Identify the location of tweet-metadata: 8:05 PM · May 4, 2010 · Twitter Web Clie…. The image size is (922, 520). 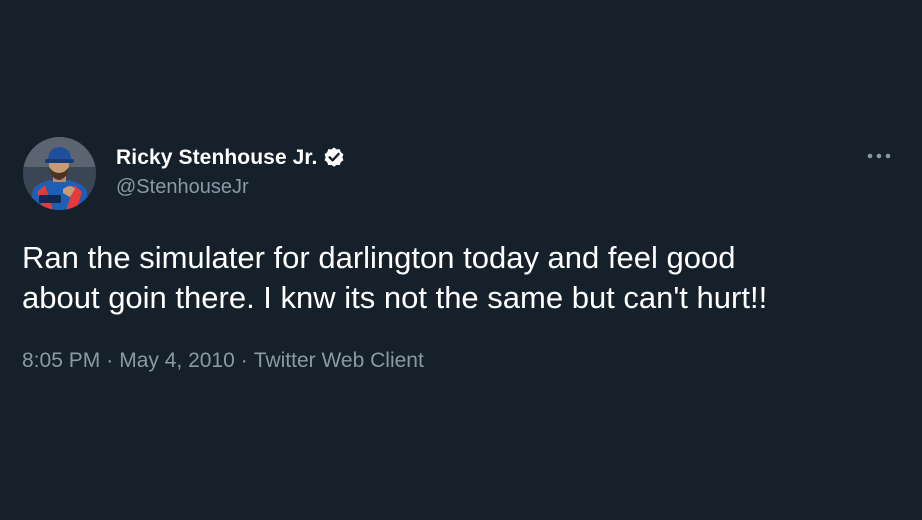
(223, 361).